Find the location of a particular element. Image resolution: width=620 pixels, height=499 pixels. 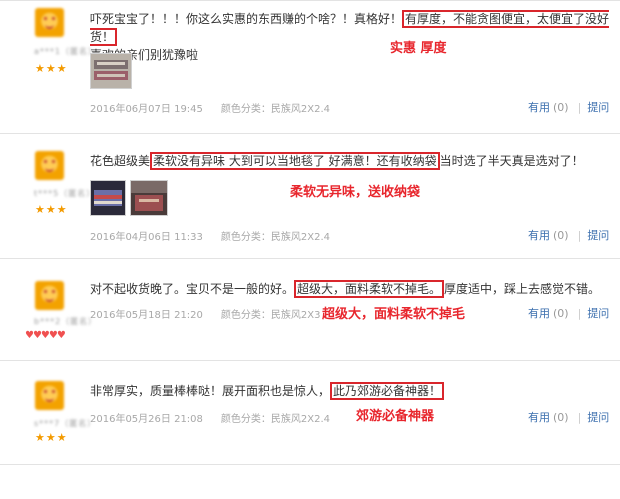

review-highlight-box: 此乃郊游必备神器！ is located at coordinates (387, 391).